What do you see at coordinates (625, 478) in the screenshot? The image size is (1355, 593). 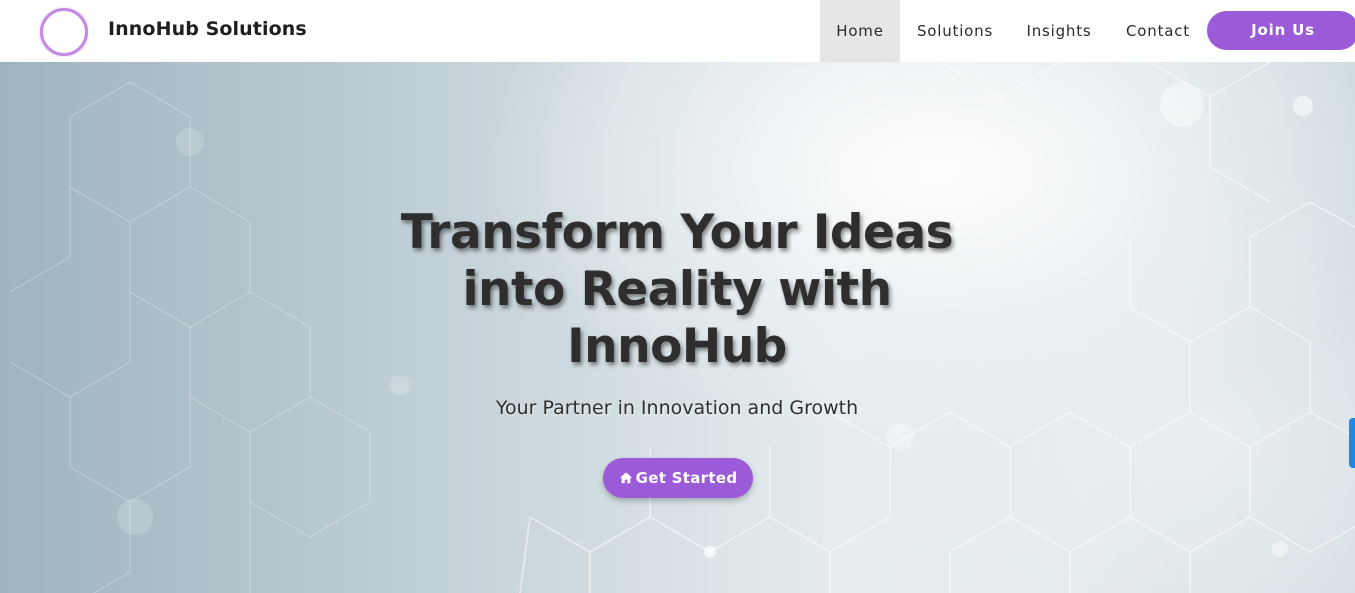 I see `home-icon` at bounding box center [625, 478].